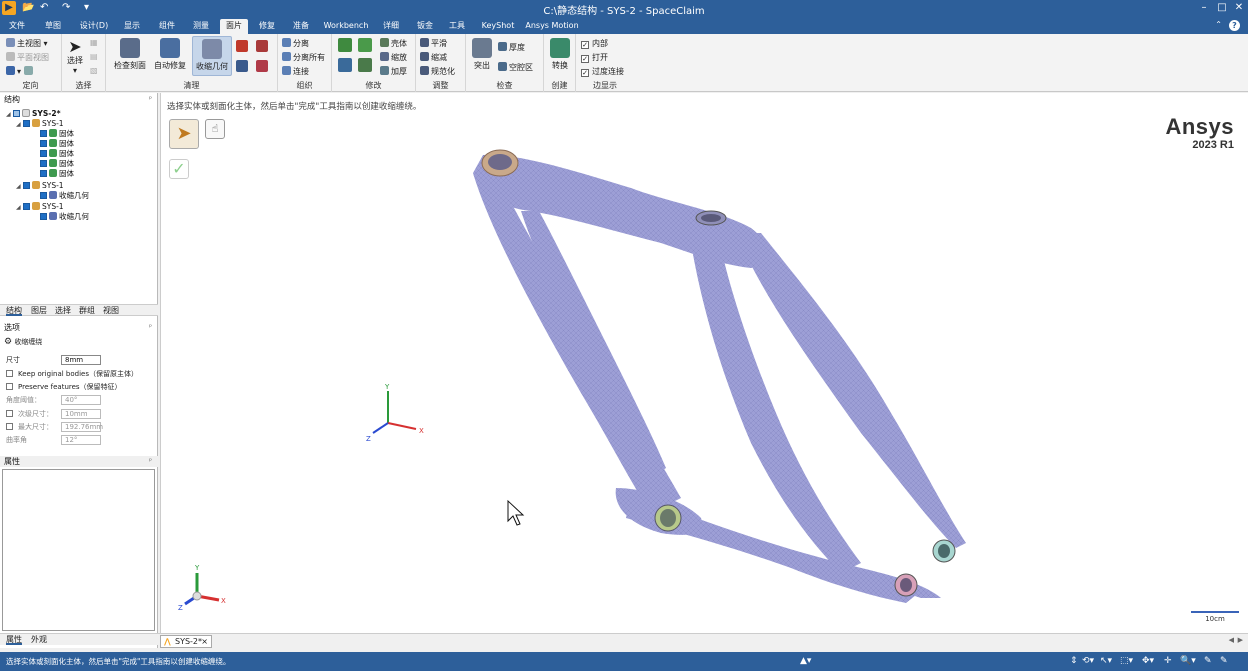 This screenshot has width=1248, height=671. Describe the element at coordinates (267, 26) in the screenshot. I see `tab-repair: 修复` at that location.